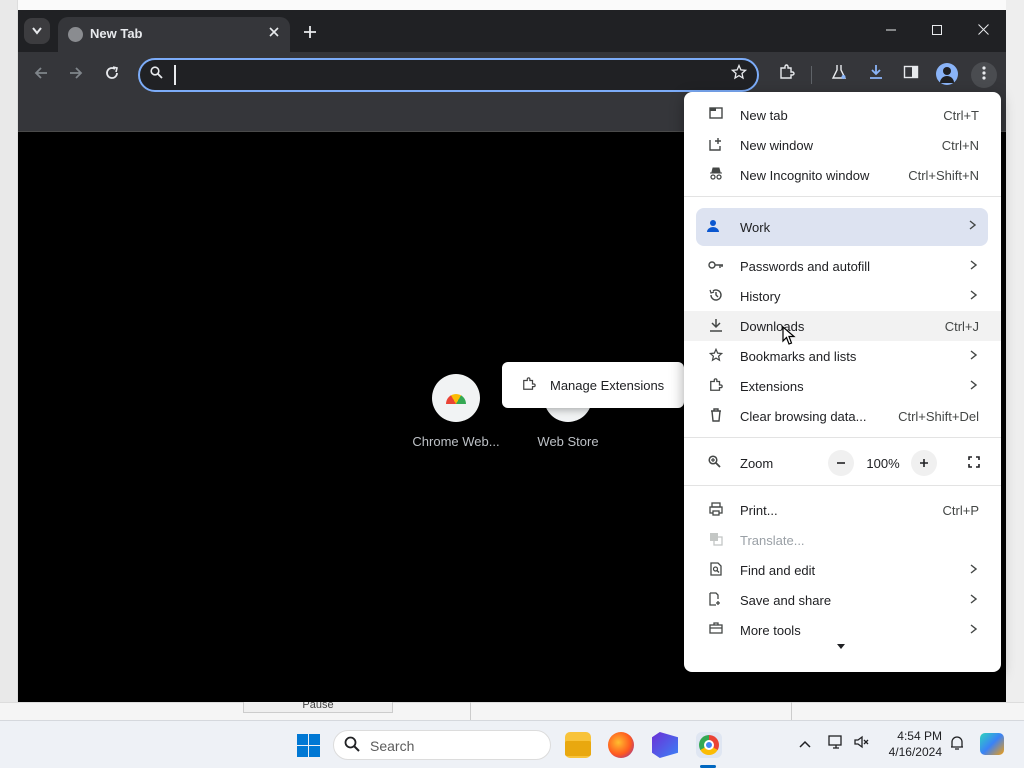  I want to click on background-app-right-edge, so click(1015, 360).